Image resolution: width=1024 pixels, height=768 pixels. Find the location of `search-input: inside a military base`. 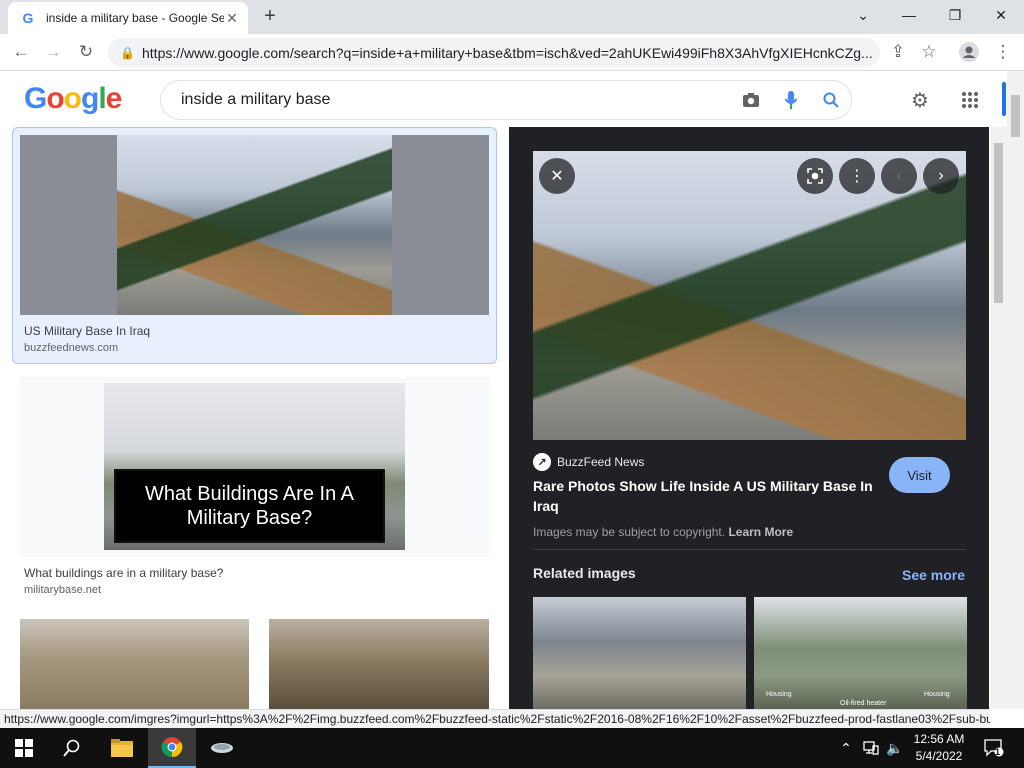

search-input: inside a military base is located at coordinates (456, 100).